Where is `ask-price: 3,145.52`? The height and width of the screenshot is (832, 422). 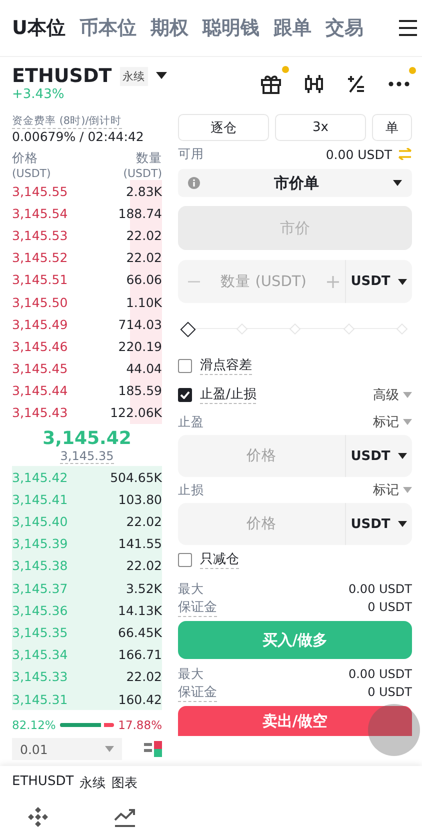
ask-price: 3,145.52 is located at coordinates (40, 258).